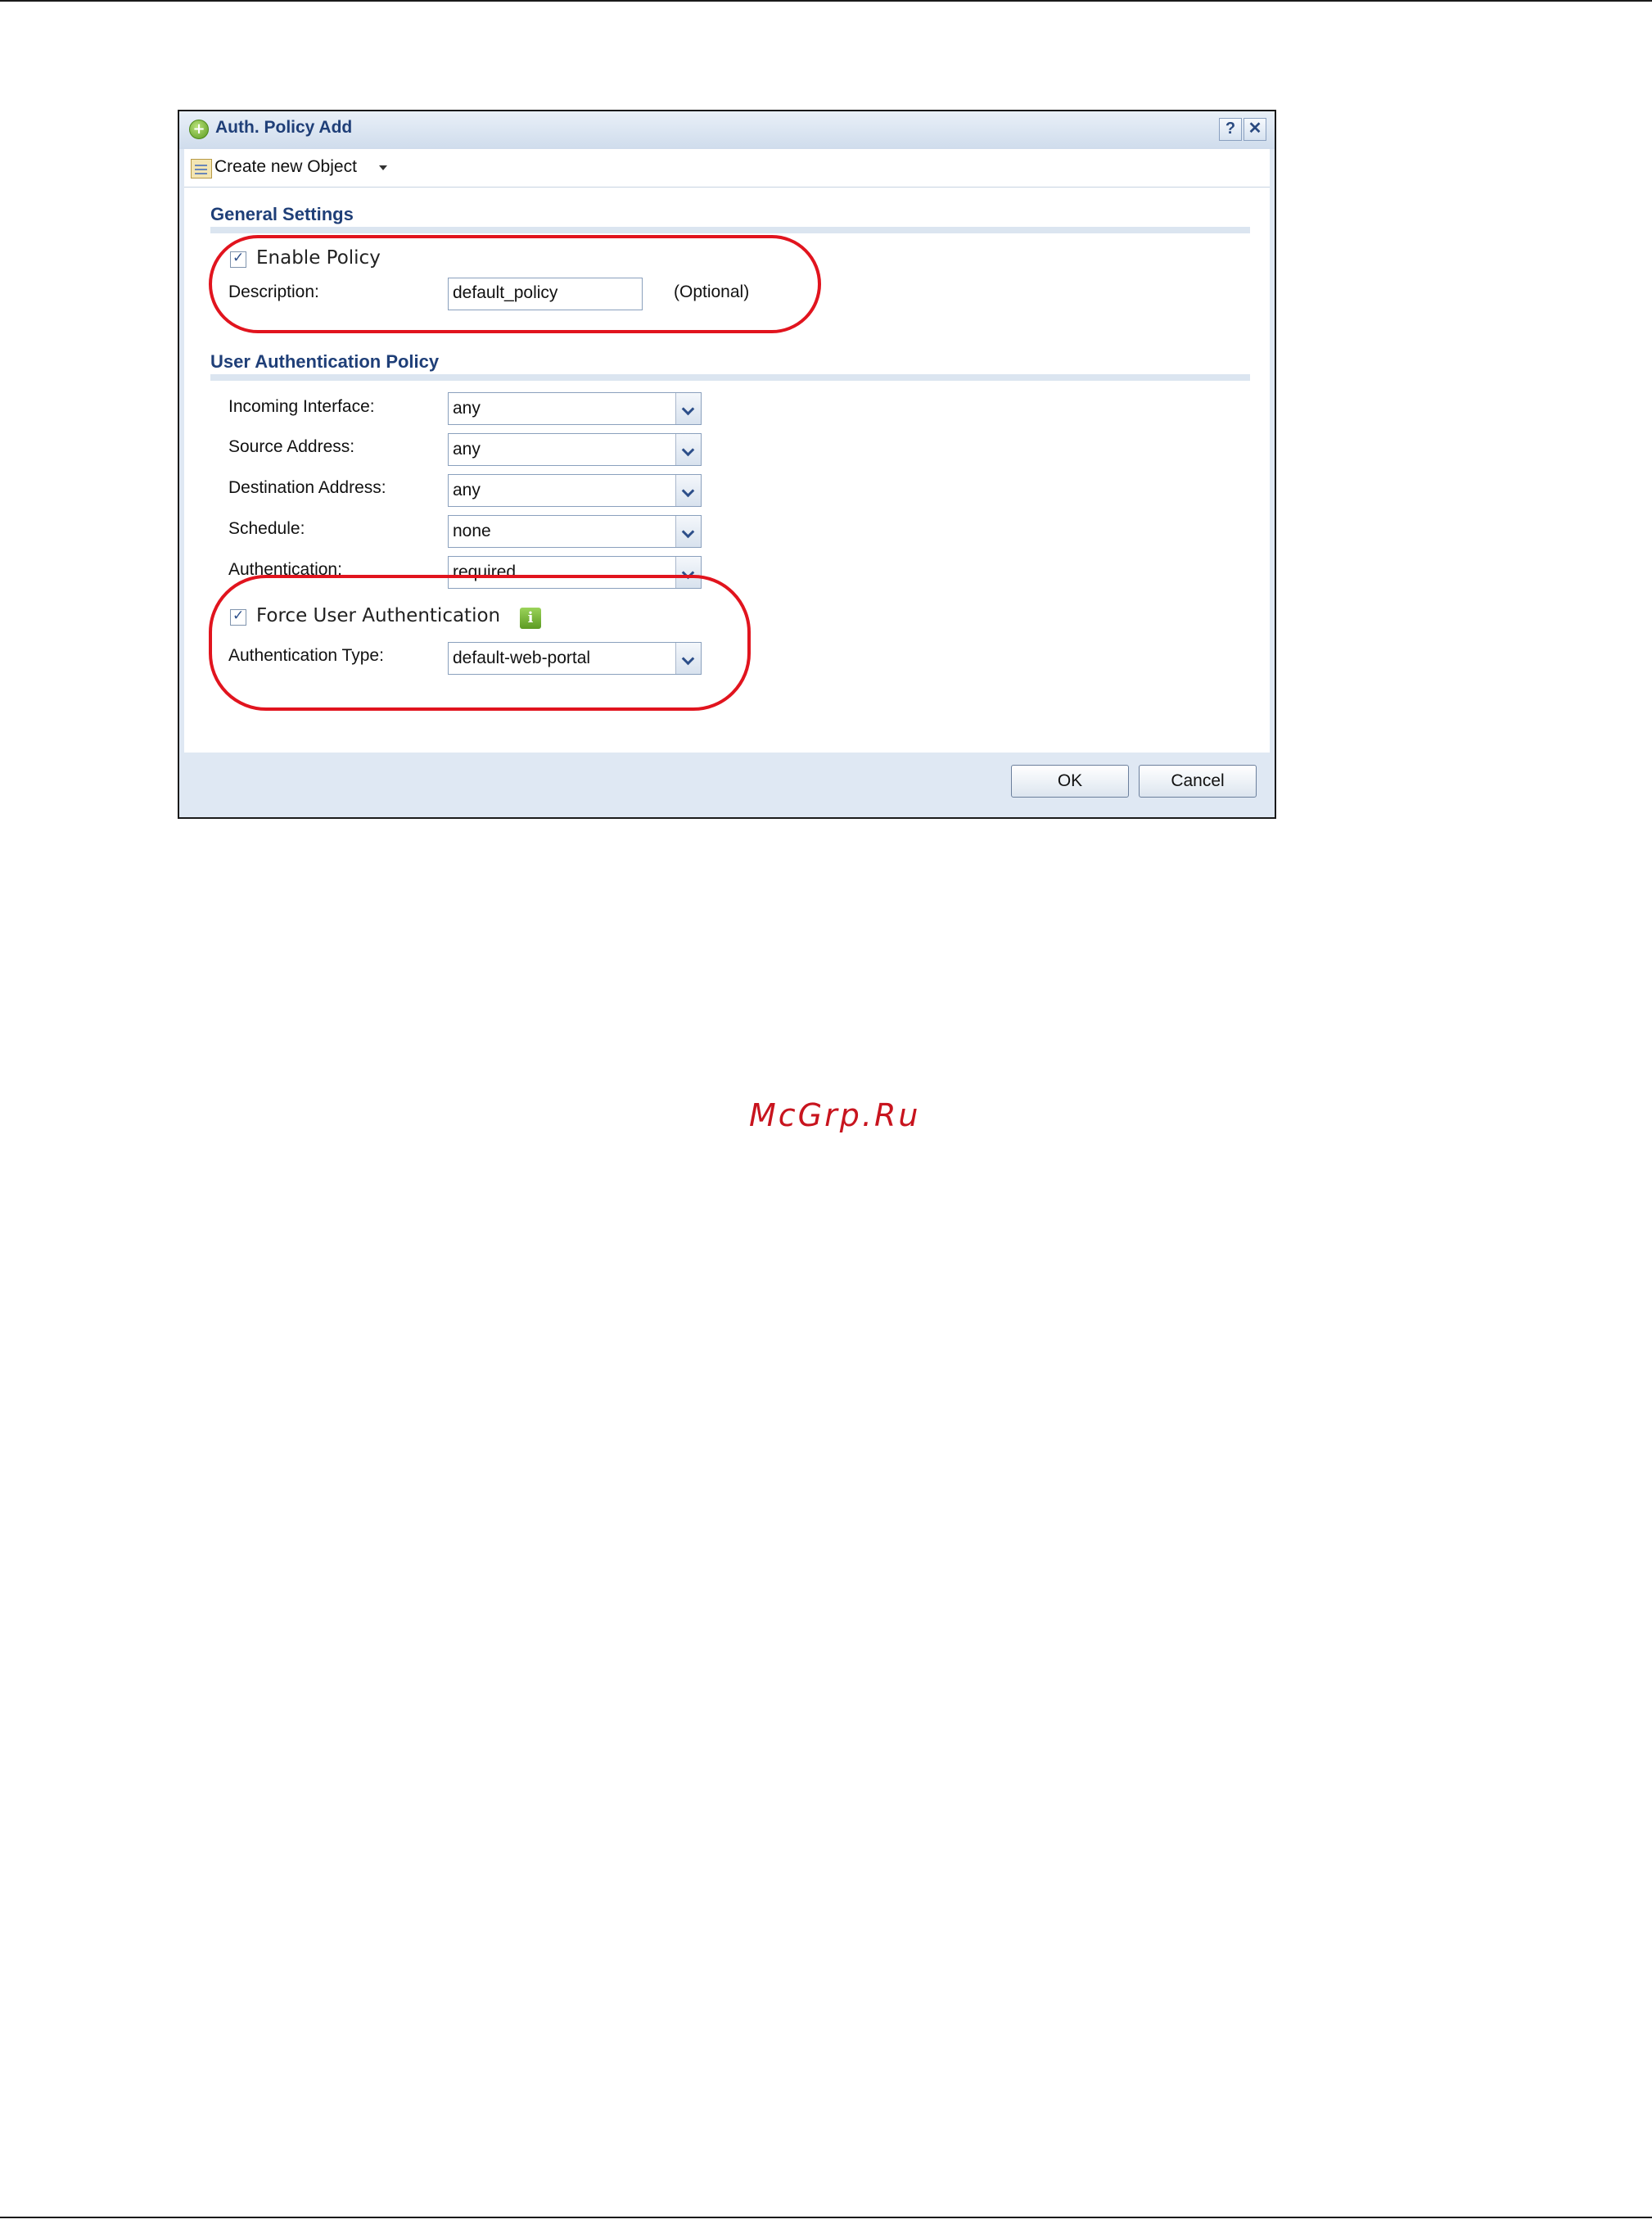 This screenshot has height=2233, width=1652. Describe the element at coordinates (282, 214) in the screenshot. I see `general-settings-heading: General Settings` at that location.